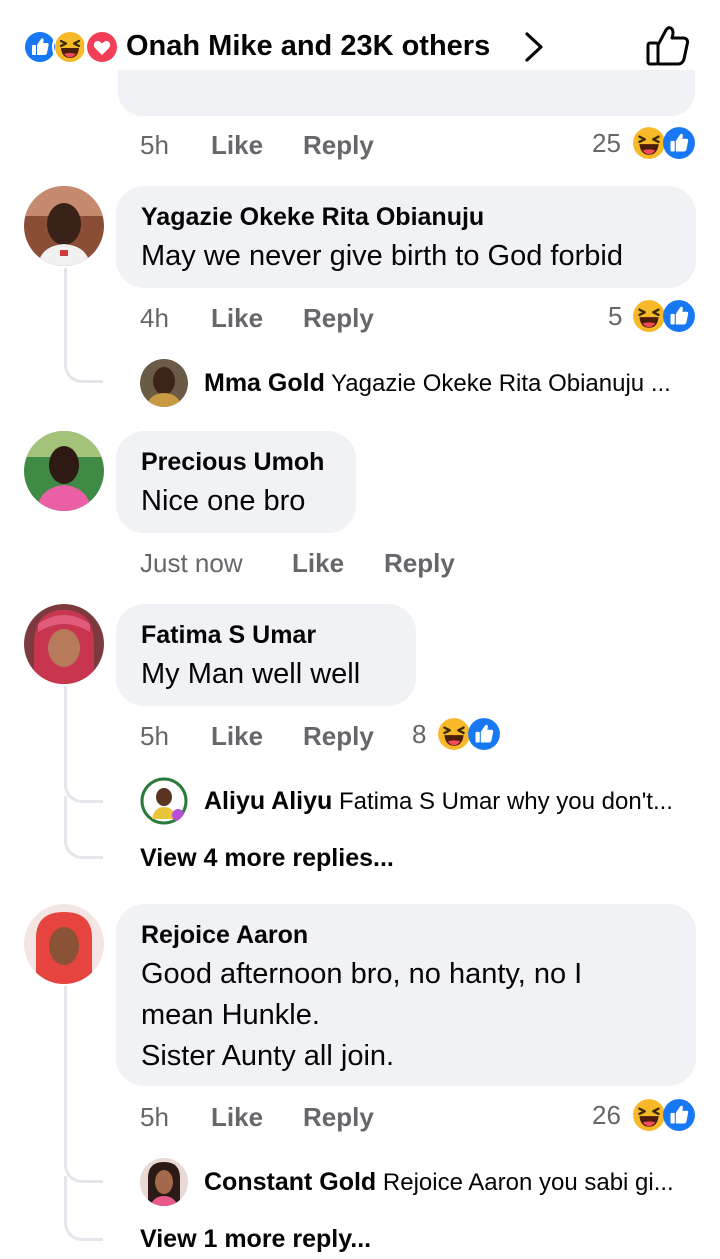 This screenshot has height=1259, width=720. I want to click on love-reaction-icon, so click(102, 47).